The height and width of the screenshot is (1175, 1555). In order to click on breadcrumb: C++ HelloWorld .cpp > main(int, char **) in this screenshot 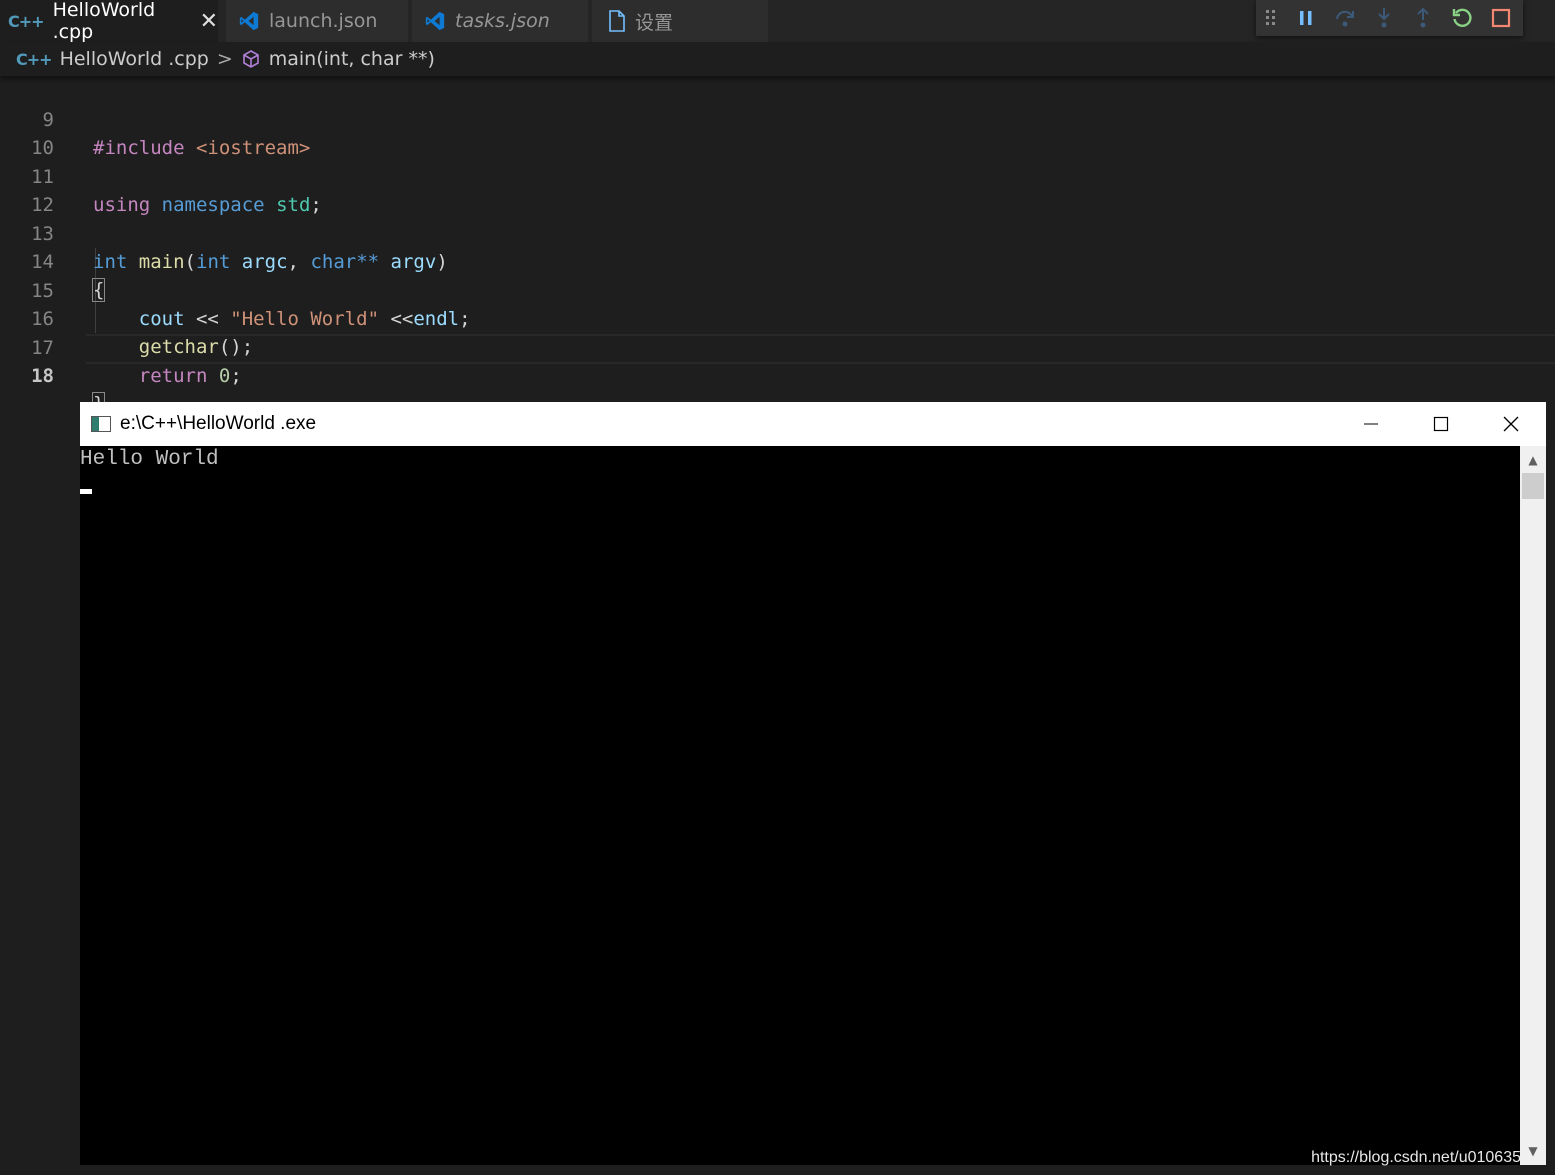, I will do `click(777, 59)`.